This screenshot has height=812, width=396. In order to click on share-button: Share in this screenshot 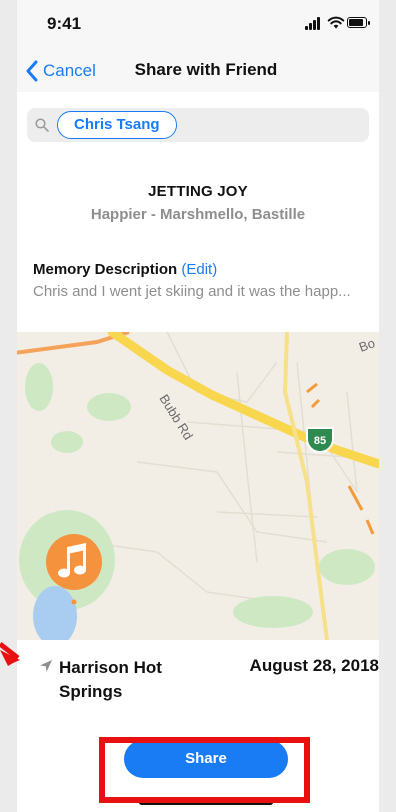, I will do `click(206, 759)`.